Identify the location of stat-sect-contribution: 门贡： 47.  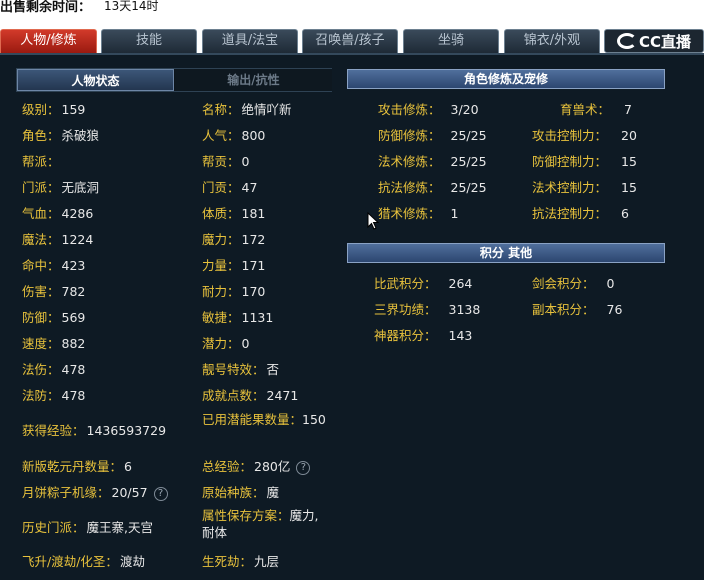
(230, 187).